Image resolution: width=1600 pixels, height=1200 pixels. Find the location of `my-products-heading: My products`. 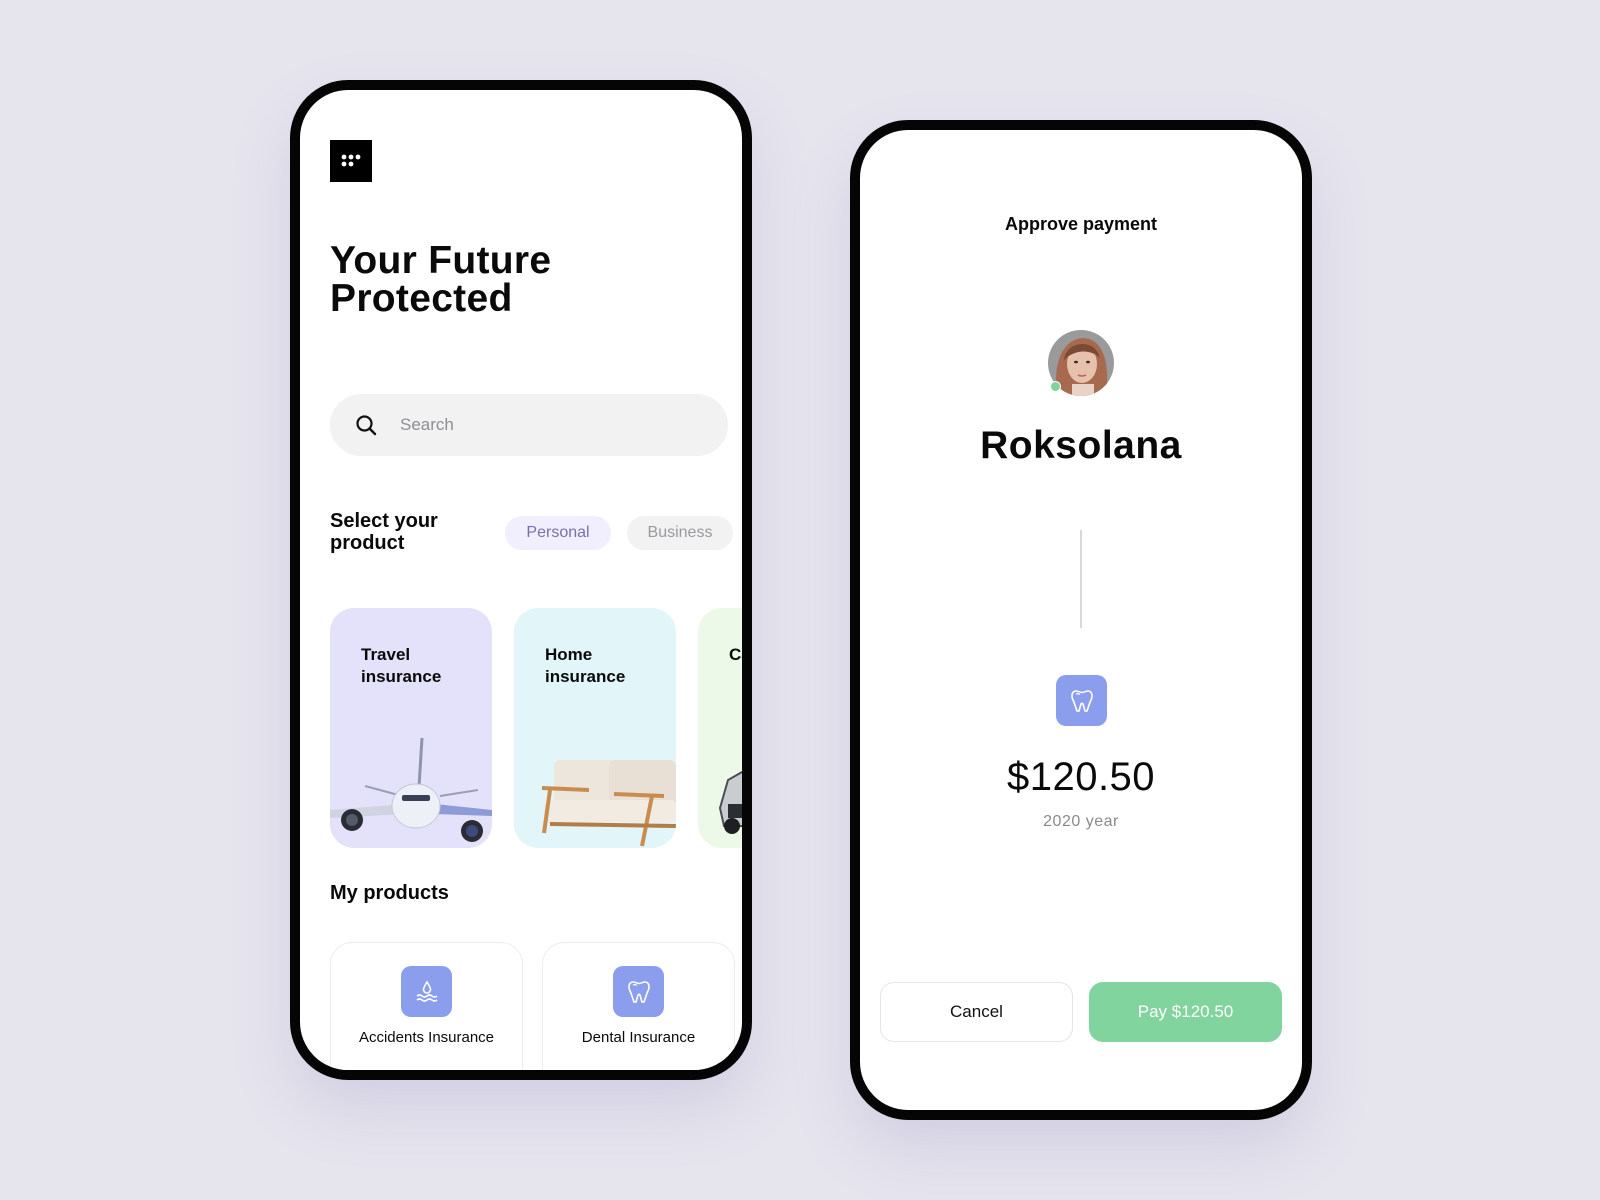

my-products-heading: My products is located at coordinates (389, 893).